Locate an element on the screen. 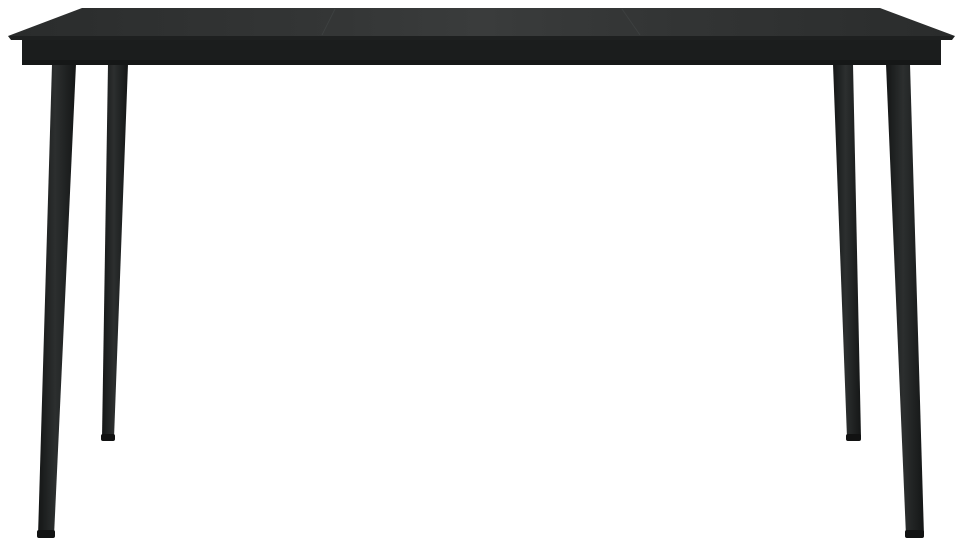 The image size is (963, 548). table-leg-back-left is located at coordinates (115, 251).